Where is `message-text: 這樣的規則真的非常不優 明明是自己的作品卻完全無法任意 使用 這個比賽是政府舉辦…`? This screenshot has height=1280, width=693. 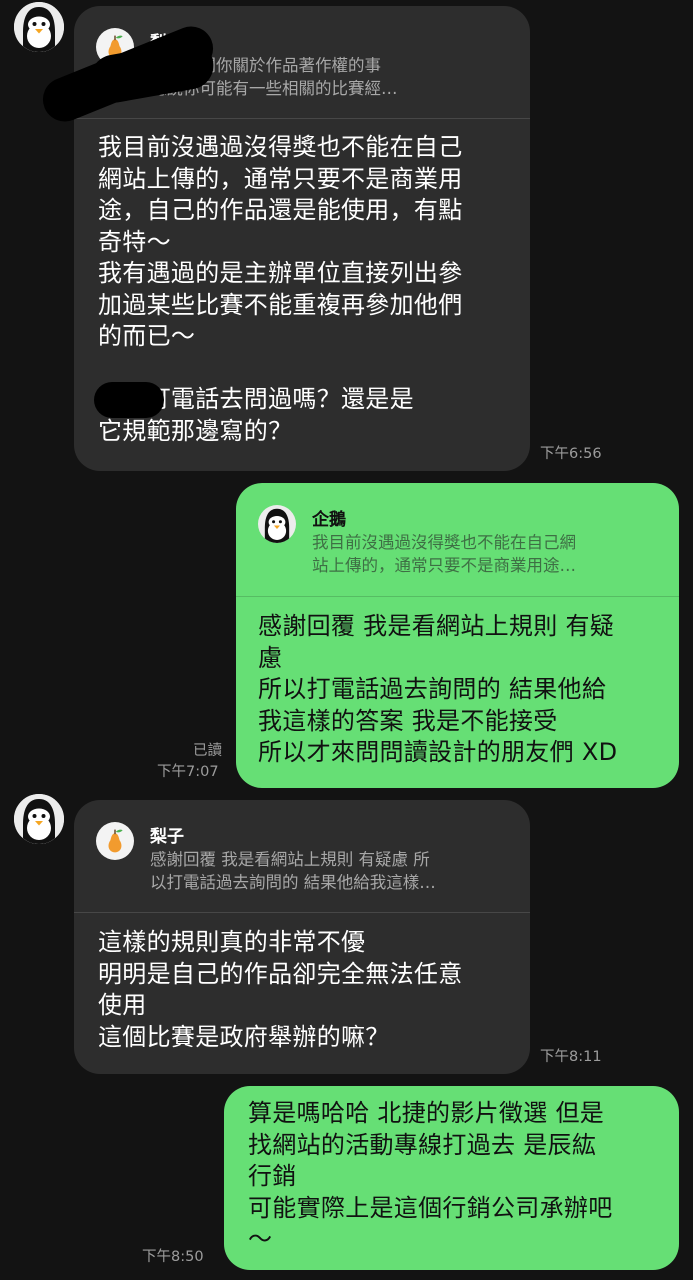
message-text: 這樣的規則真的非常不優 明明是自己的作品卻完全無法任意 使用 這個比賽是政府舉辦… is located at coordinates (280, 989).